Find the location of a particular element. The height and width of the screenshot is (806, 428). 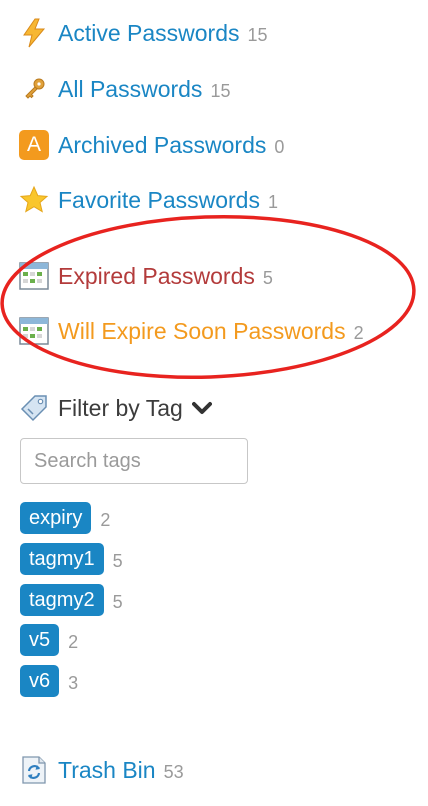

nav-count: 1 is located at coordinates (272, 201).